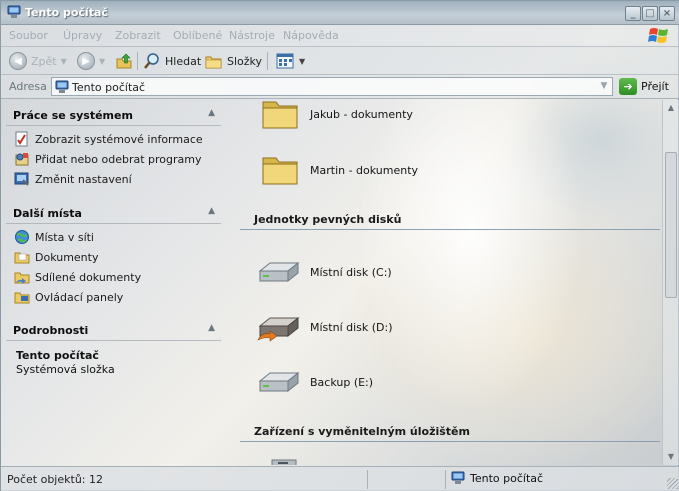 The image size is (679, 491). Describe the element at coordinates (285, 61) in the screenshot. I see `views-icon` at that location.